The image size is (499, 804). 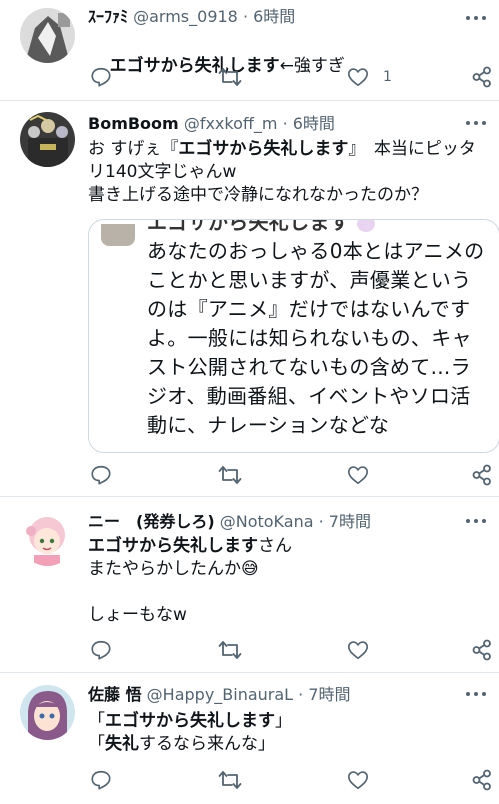 What do you see at coordinates (249, 50) in the screenshot?
I see `tweet-1: ｽｰﾌｧﾐ @arms_0918 · 6時間 エゴサから失礼します←強すぎ 1` at bounding box center [249, 50].